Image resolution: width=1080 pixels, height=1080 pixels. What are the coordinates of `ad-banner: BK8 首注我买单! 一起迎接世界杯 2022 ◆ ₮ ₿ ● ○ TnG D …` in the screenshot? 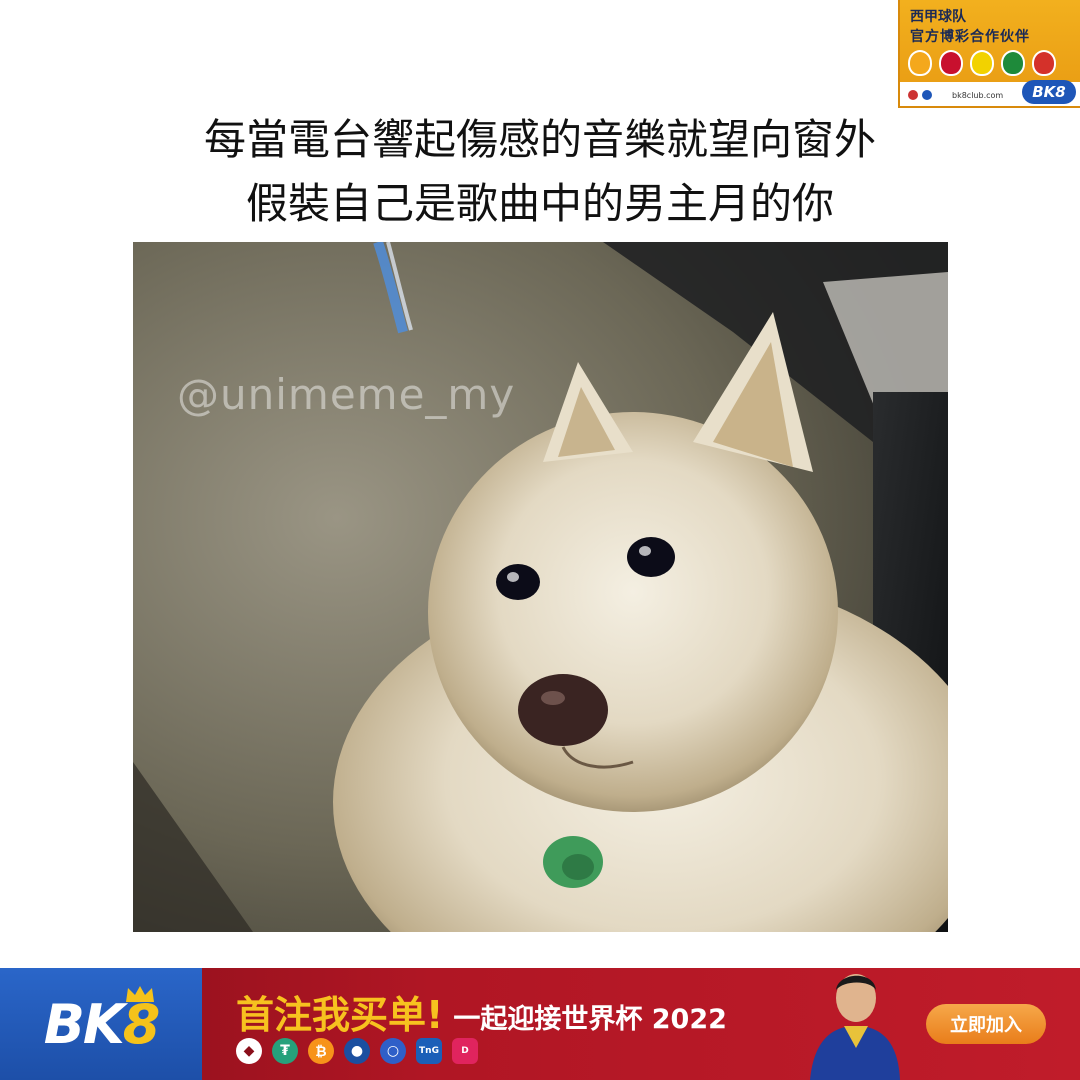 It's located at (540, 1024).